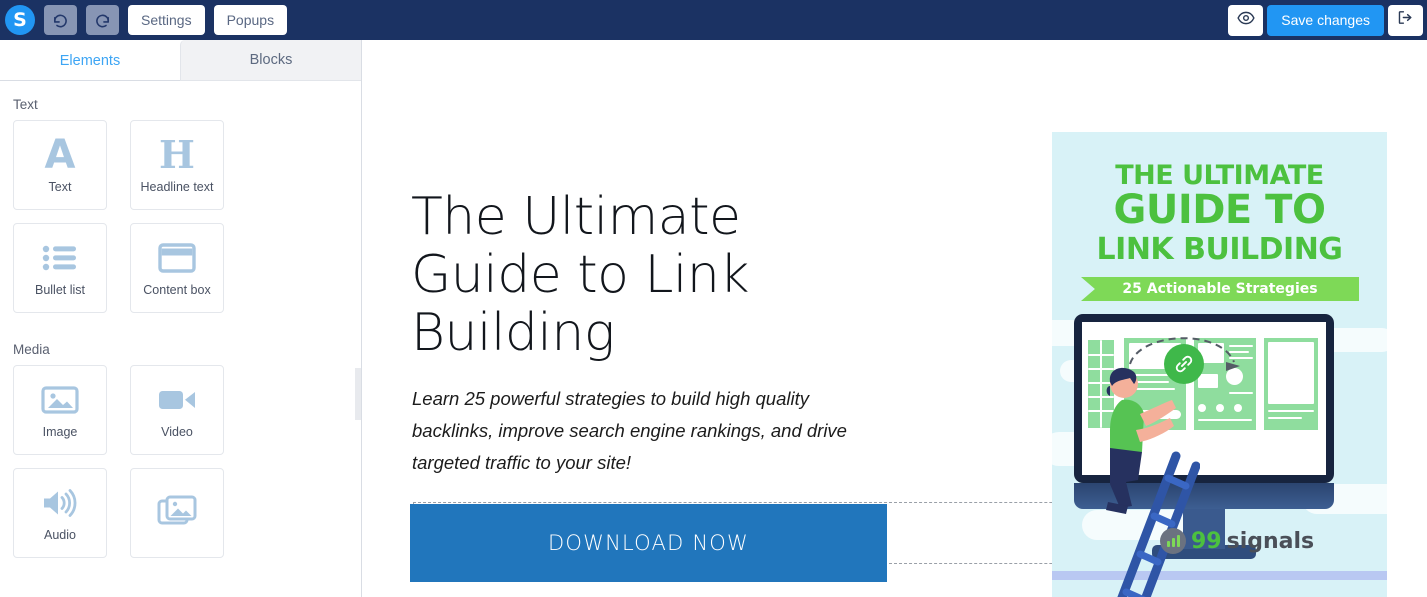 The height and width of the screenshot is (597, 1427). Describe the element at coordinates (60, 400) in the screenshot. I see `image-icon` at that location.